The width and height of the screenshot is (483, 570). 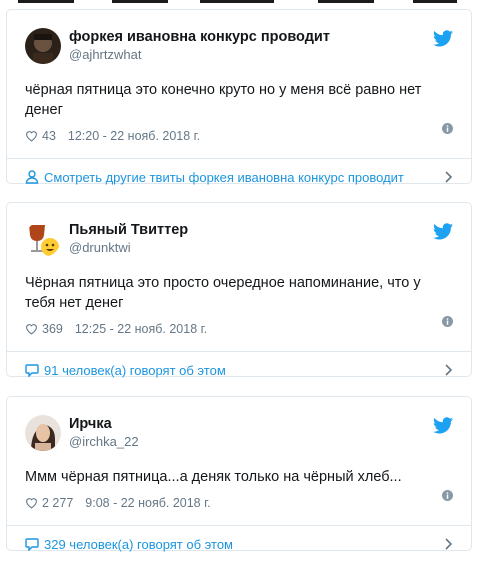 I want to click on conversation-link: 329 человек(а) говорят об этом, so click(x=239, y=543).